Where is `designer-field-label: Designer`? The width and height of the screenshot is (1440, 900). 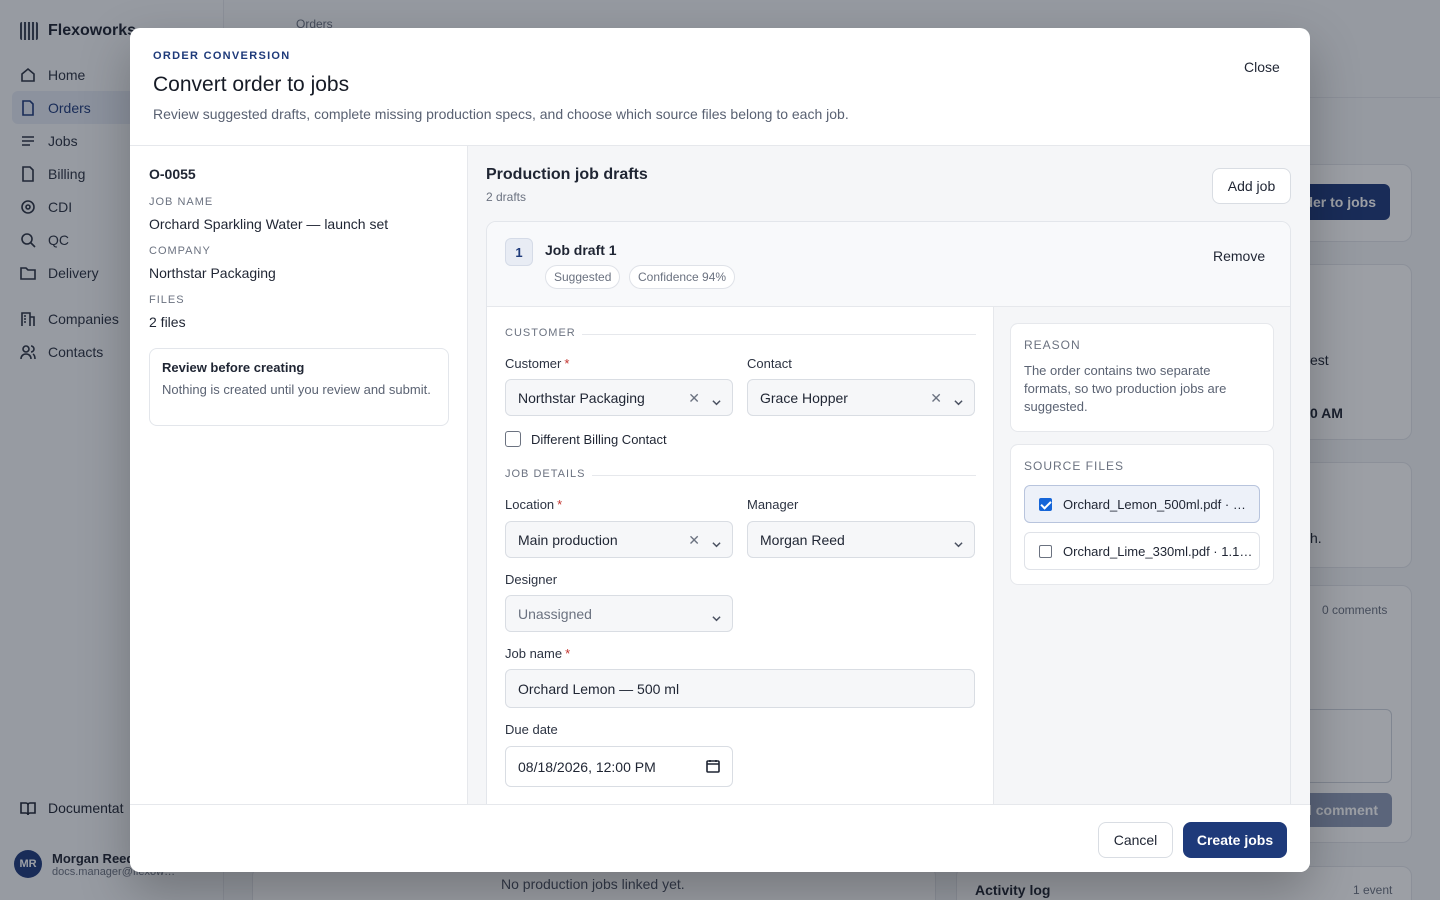 designer-field-label: Designer is located at coordinates (531, 579).